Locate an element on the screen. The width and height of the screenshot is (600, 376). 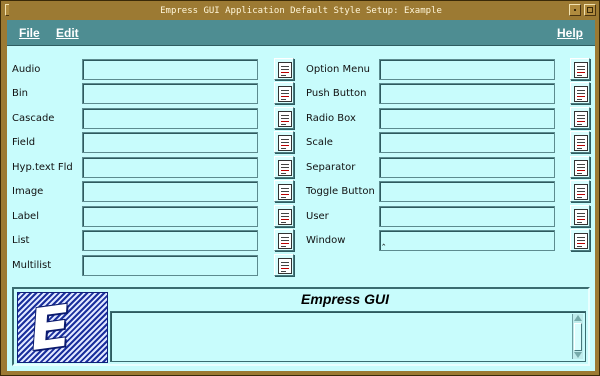
label-label: Label is located at coordinates (25, 216).